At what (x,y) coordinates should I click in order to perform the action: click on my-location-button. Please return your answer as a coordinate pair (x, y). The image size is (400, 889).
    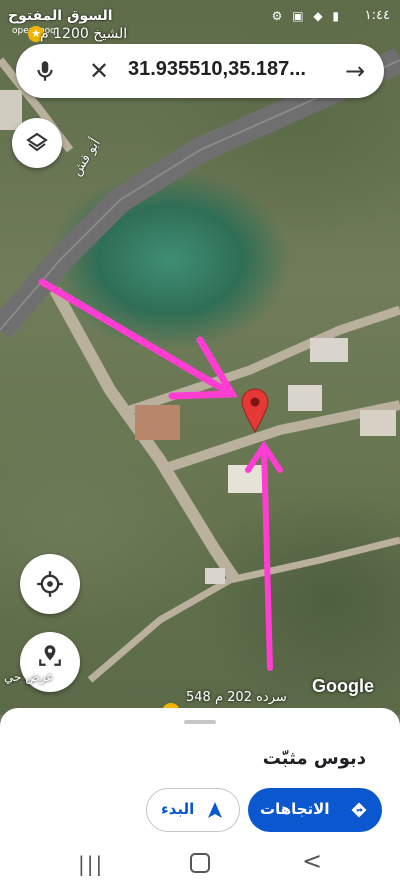
    Looking at the image, I should click on (50, 584).